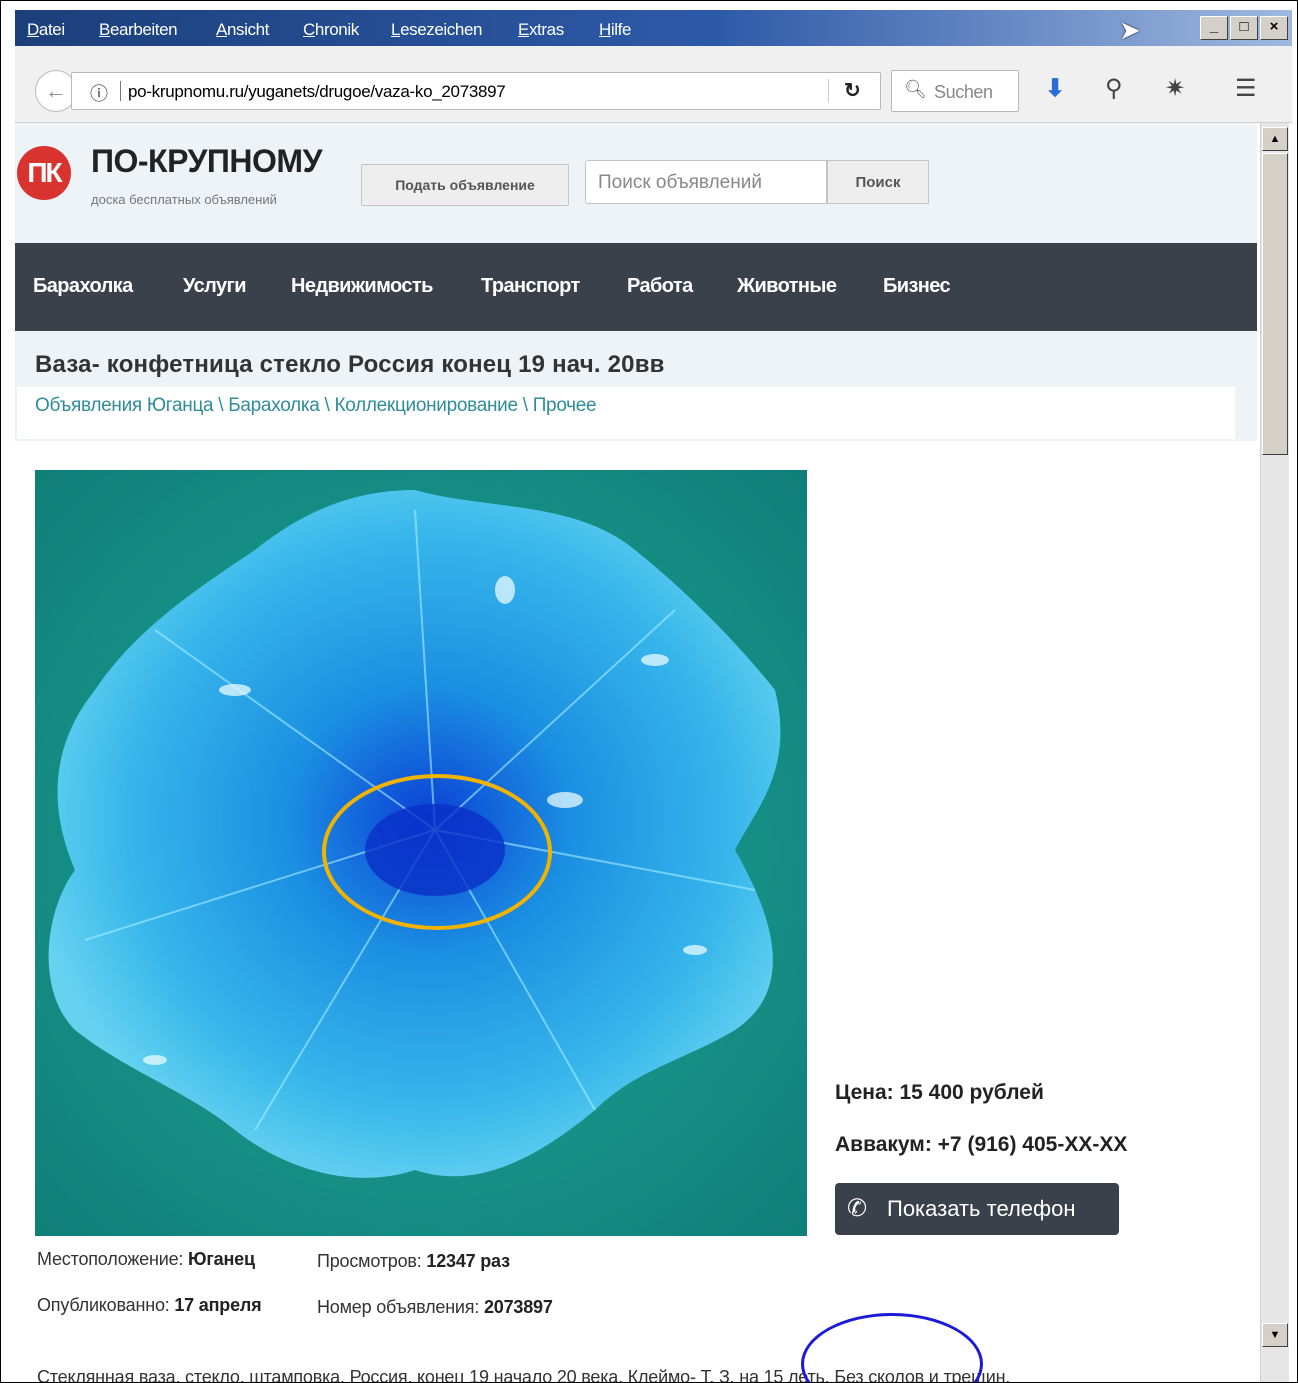  I want to click on browser-search-box: 🔍︎ Suchen, so click(955, 91).